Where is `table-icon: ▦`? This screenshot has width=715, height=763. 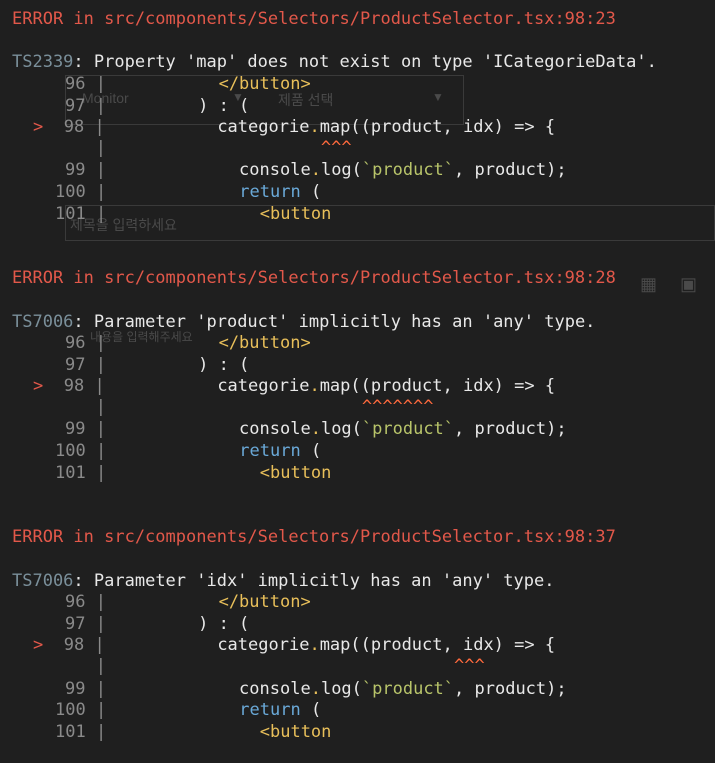
table-icon: ▦ is located at coordinates (649, 284).